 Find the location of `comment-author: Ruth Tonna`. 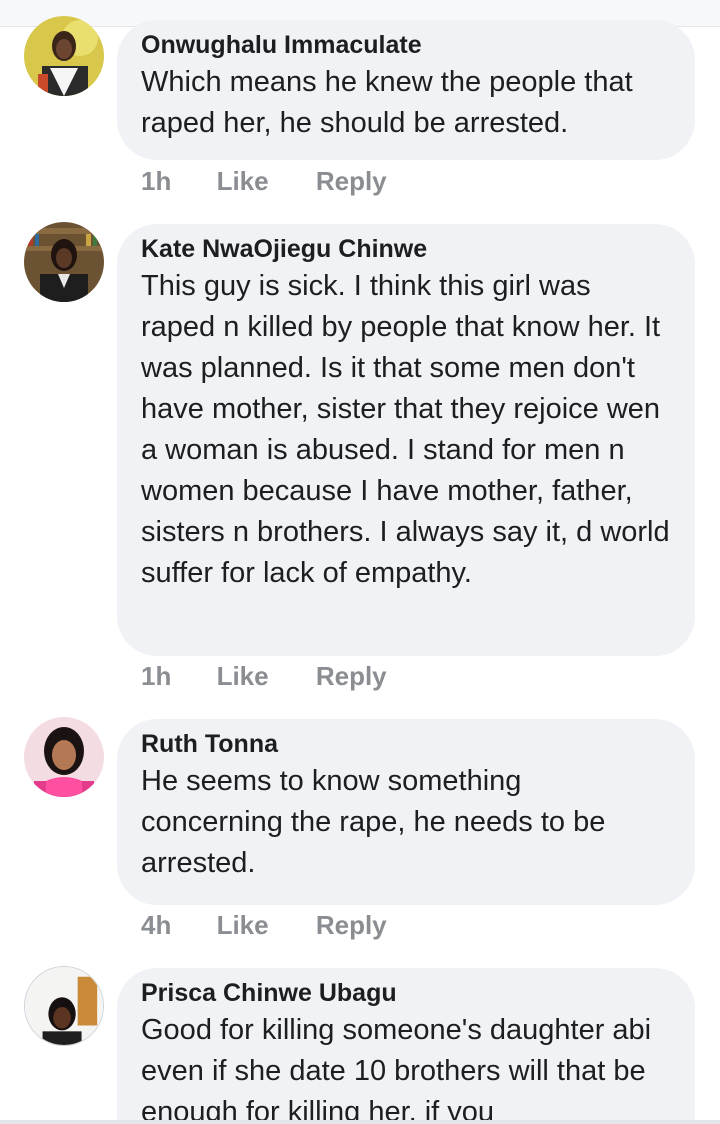

comment-author: Ruth Tonna is located at coordinates (406, 744).